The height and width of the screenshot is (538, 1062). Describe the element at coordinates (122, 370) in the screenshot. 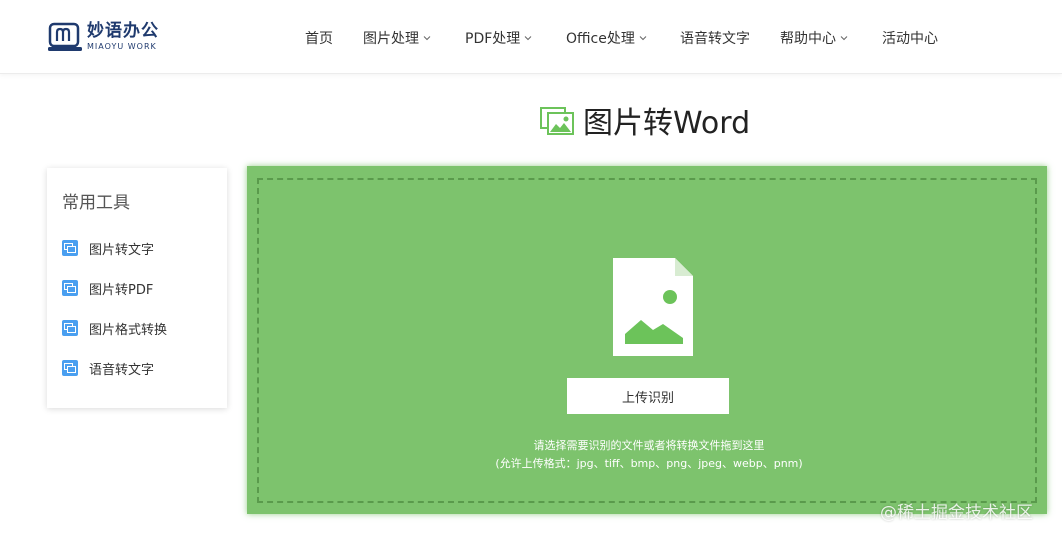

I see `sidebar-item-label: 语音转文字` at that location.